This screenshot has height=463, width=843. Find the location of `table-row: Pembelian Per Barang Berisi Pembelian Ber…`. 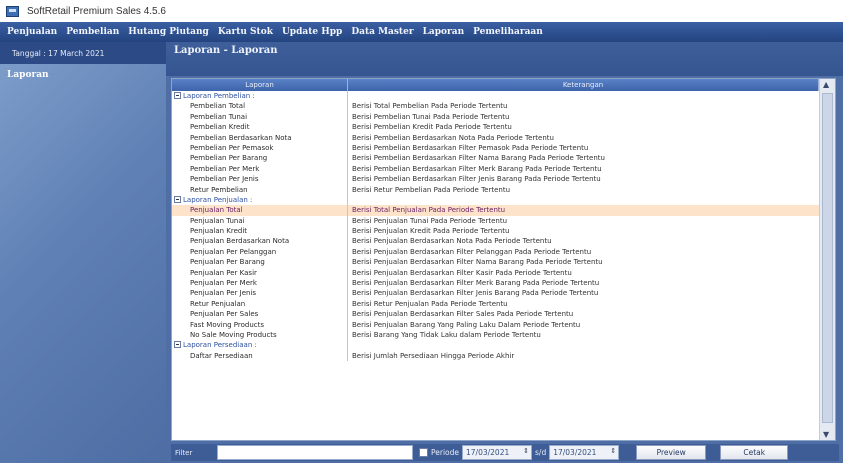

table-row: Pembelian Per Barang Berisi Pembelian Ber… is located at coordinates (495, 158).